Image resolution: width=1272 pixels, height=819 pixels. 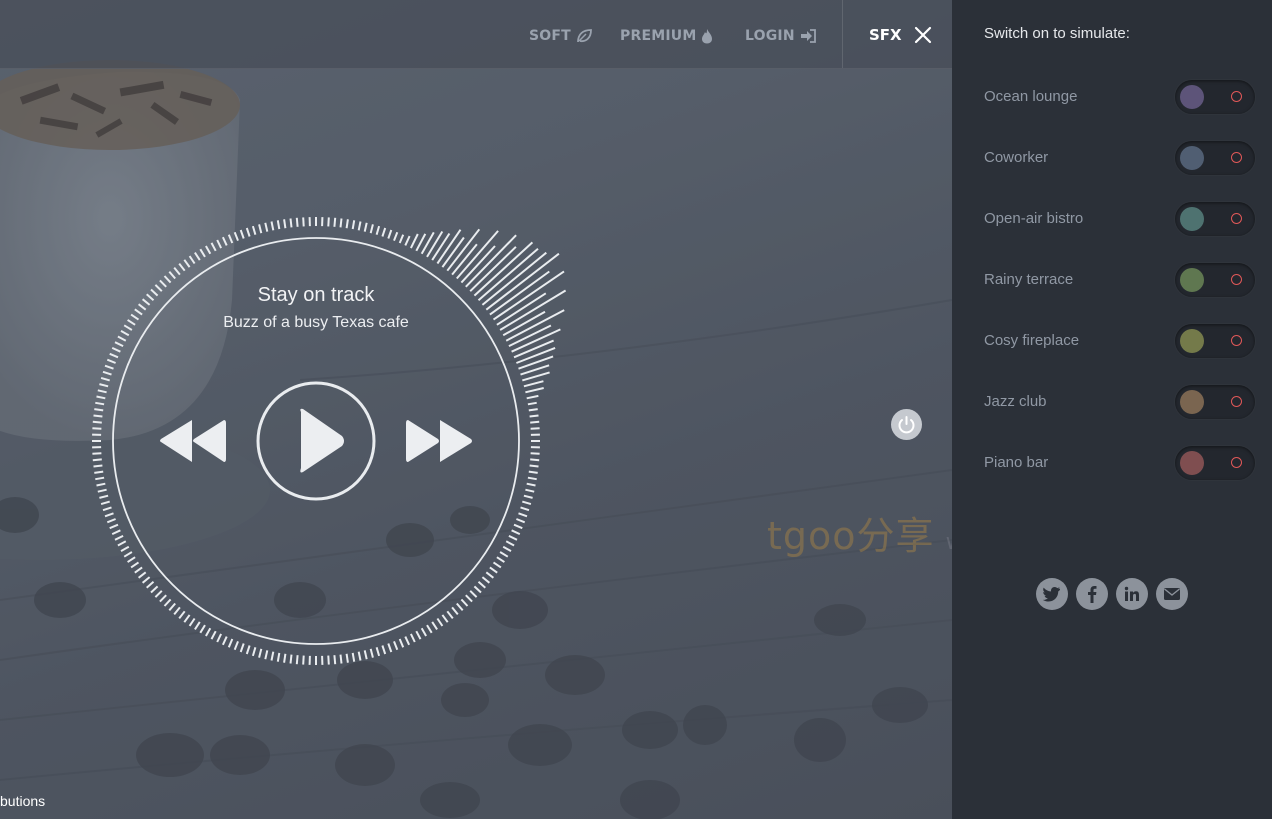 What do you see at coordinates (1052, 594) in the screenshot?
I see `twitter-icon` at bounding box center [1052, 594].